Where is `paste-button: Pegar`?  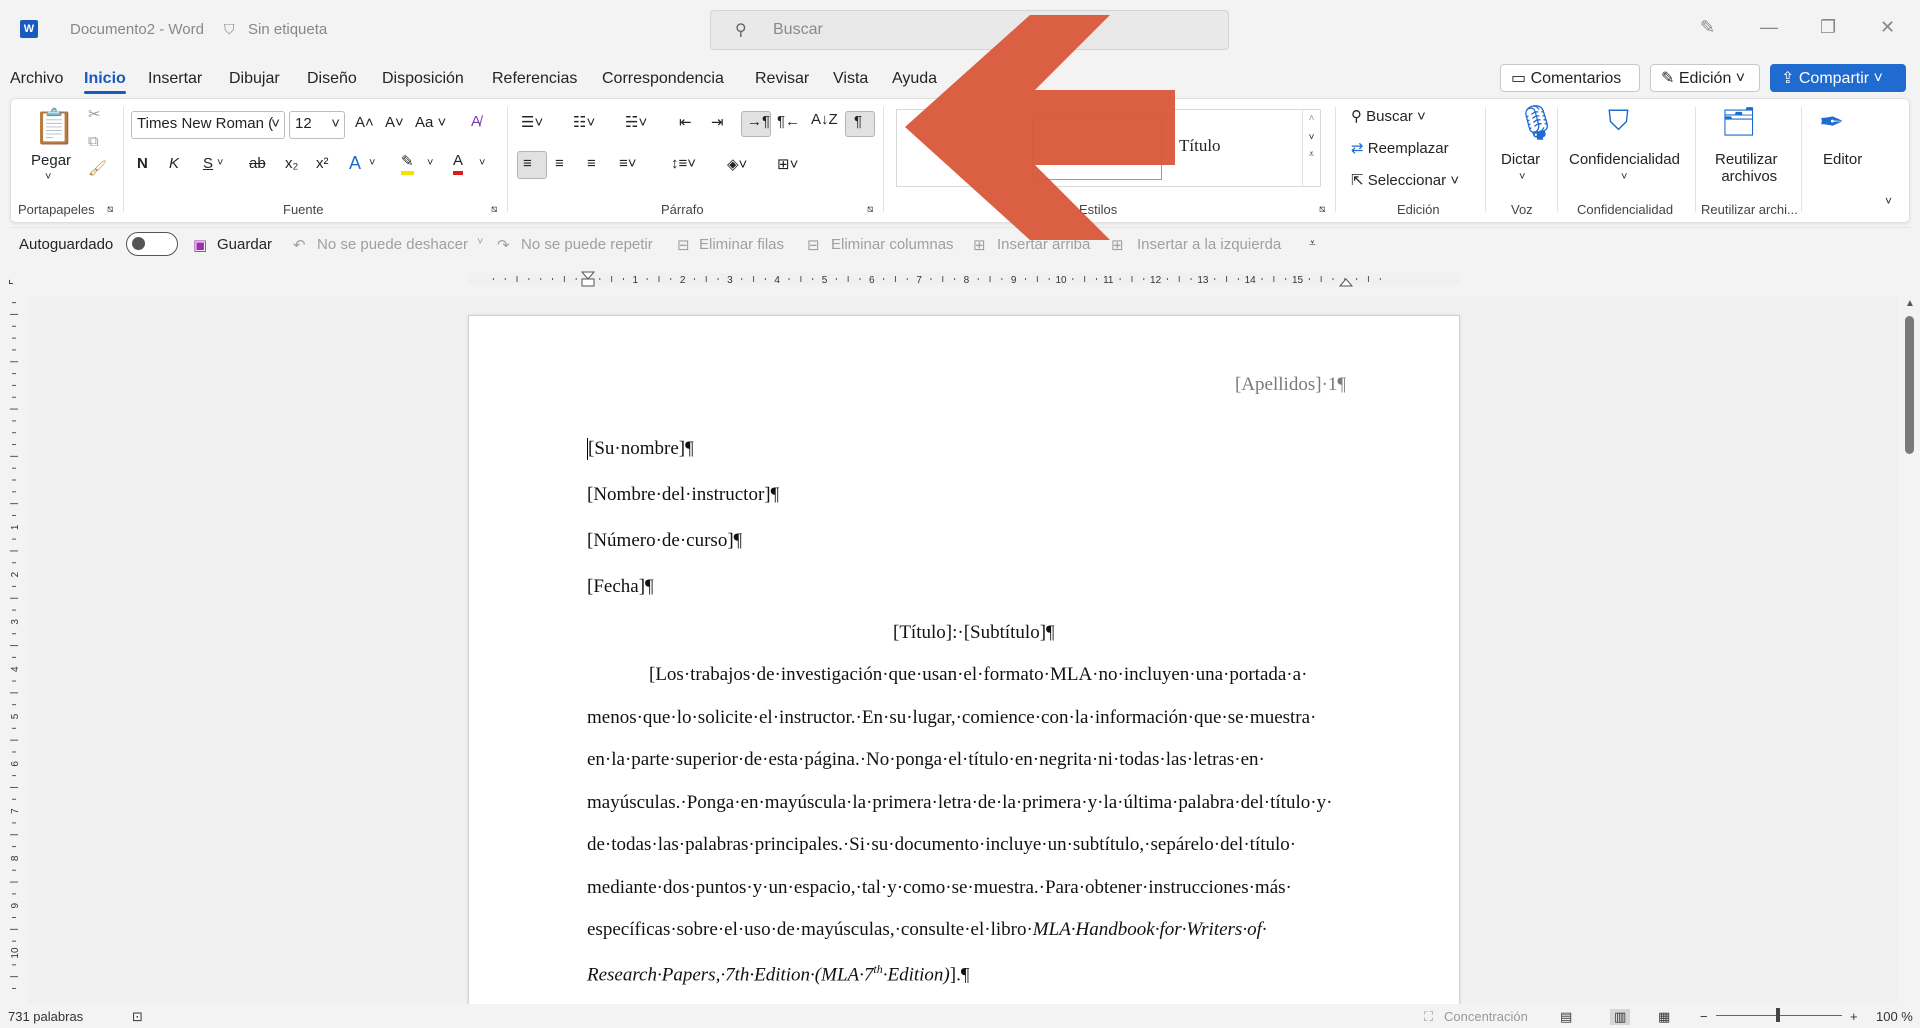 paste-button: Pegar is located at coordinates (51, 160).